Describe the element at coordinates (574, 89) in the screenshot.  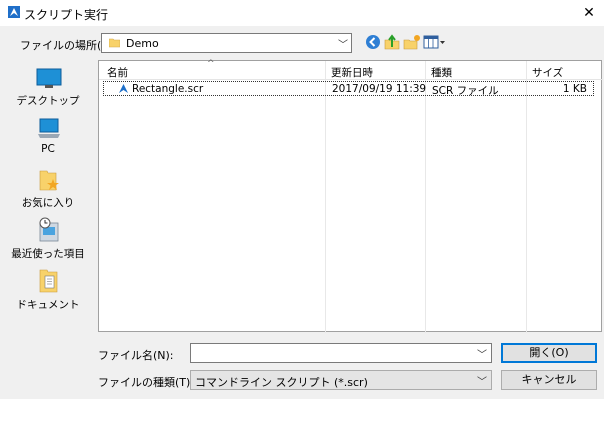
I see `file-size: 1 KB` at that location.